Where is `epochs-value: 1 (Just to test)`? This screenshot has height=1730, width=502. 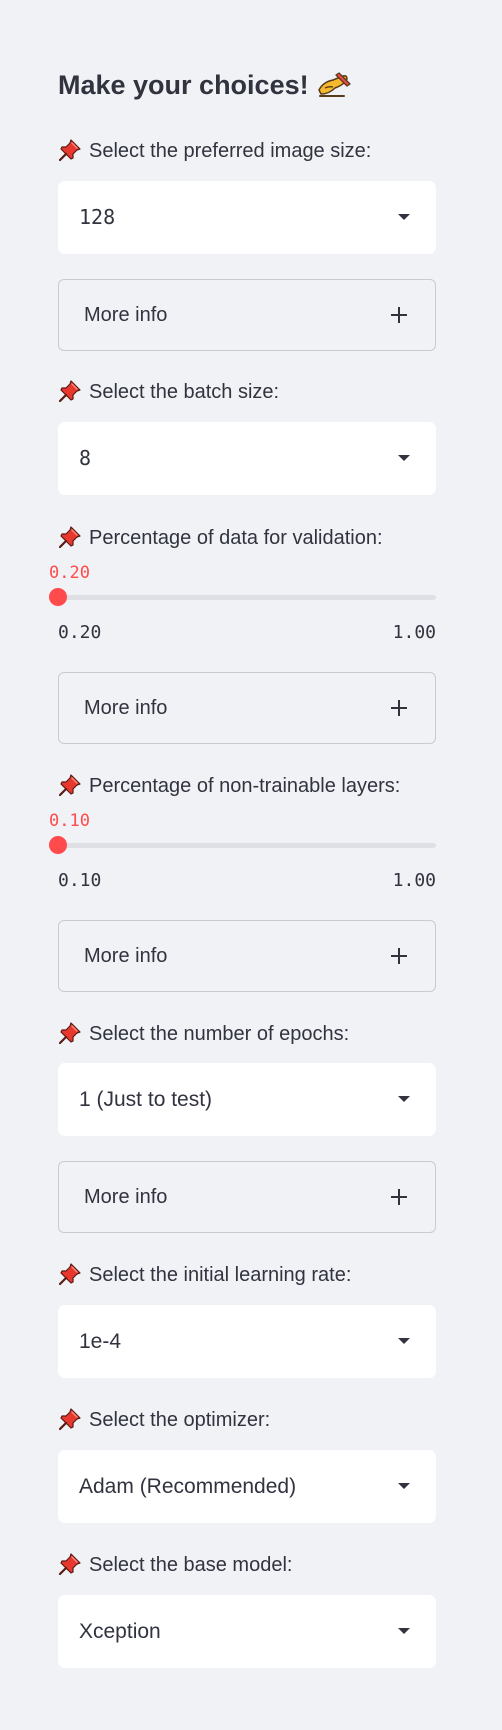
epochs-value: 1 (Just to test) is located at coordinates (146, 1099).